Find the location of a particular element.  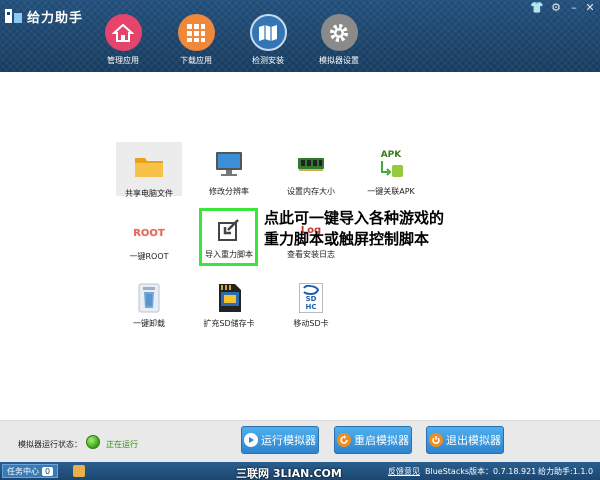

folder-icon is located at coordinates (149, 166).